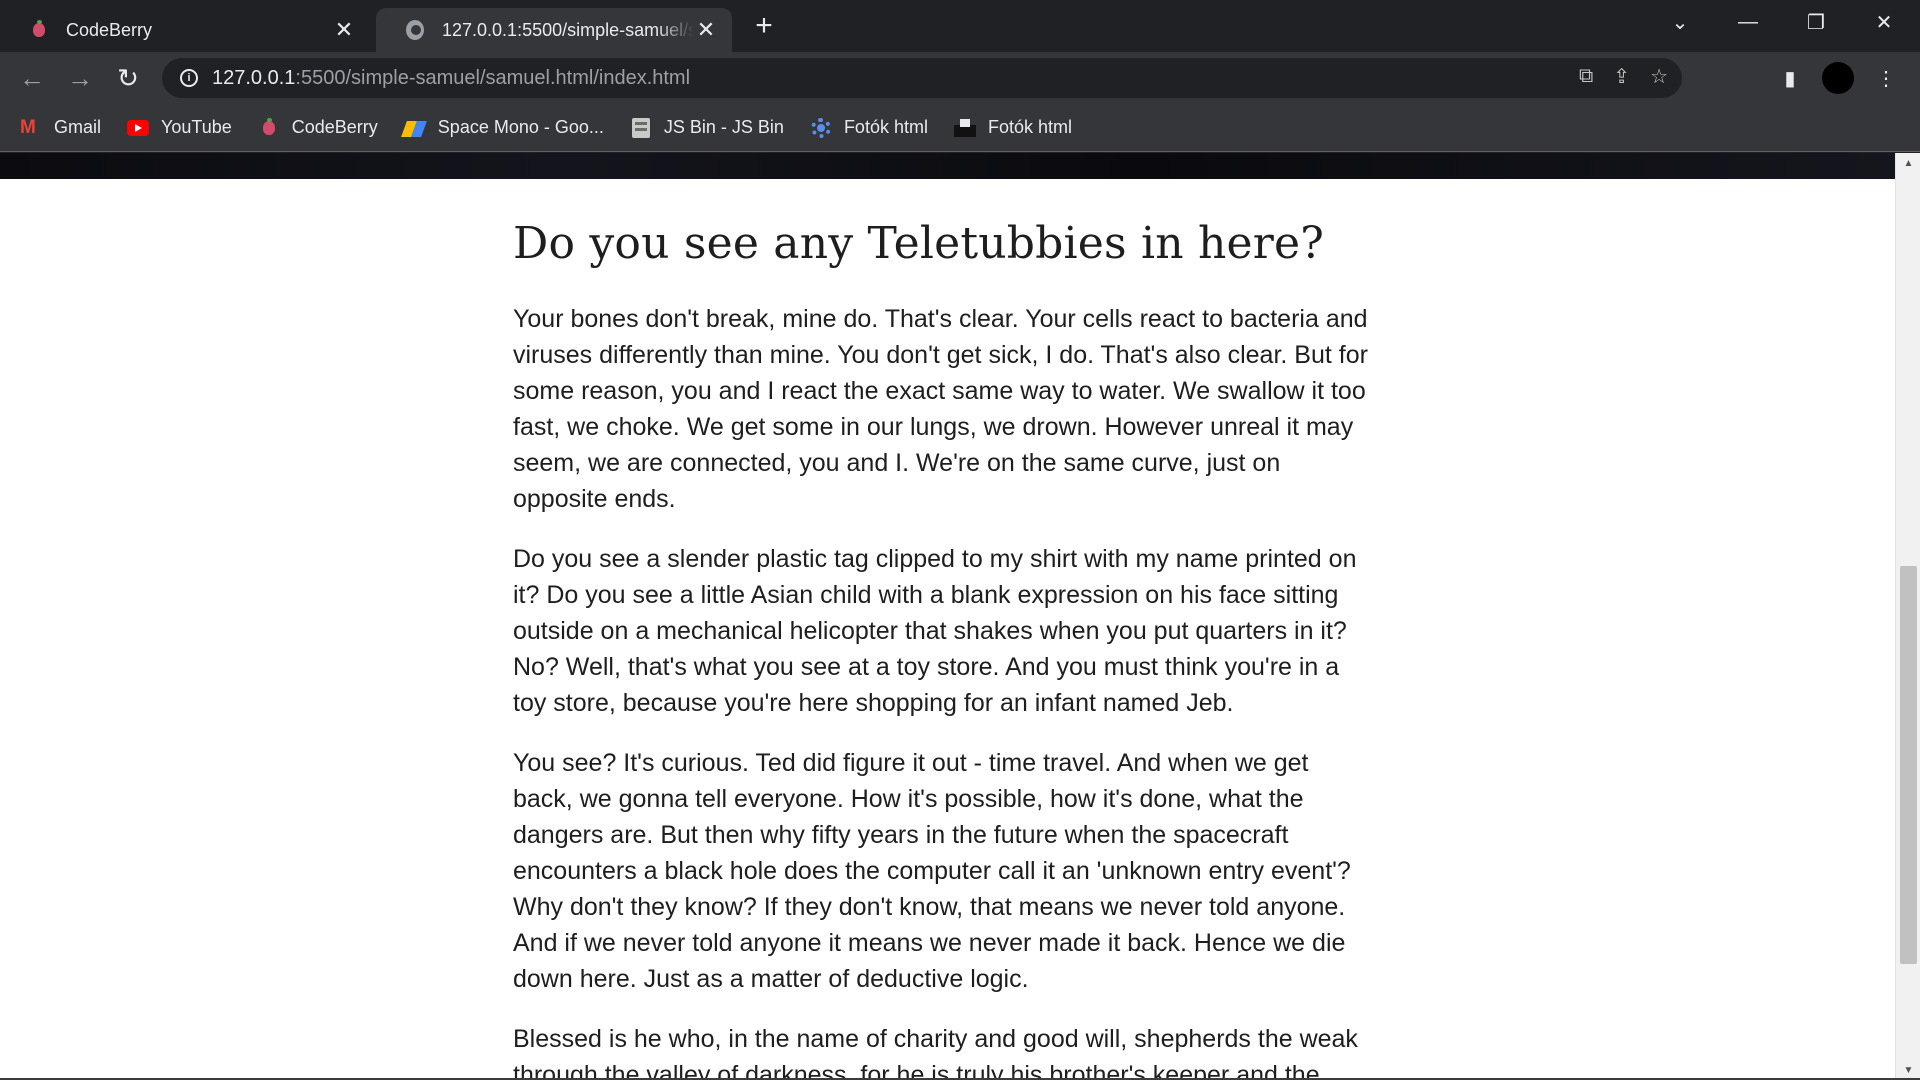  What do you see at coordinates (641, 127) in the screenshot?
I see `jsbin-icon` at bounding box center [641, 127].